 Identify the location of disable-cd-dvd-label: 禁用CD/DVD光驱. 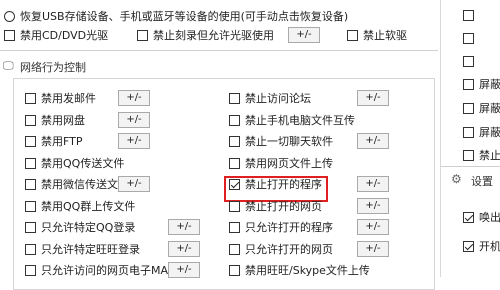
(64, 35).